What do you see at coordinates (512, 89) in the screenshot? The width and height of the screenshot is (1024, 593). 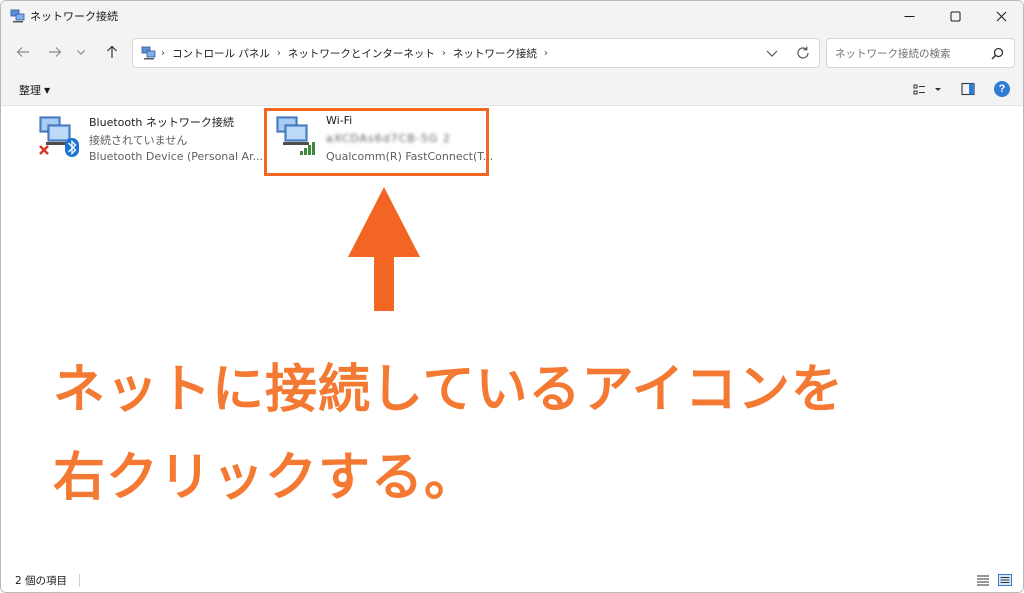 I see `command-bar: 整理 ▼ ?` at bounding box center [512, 89].